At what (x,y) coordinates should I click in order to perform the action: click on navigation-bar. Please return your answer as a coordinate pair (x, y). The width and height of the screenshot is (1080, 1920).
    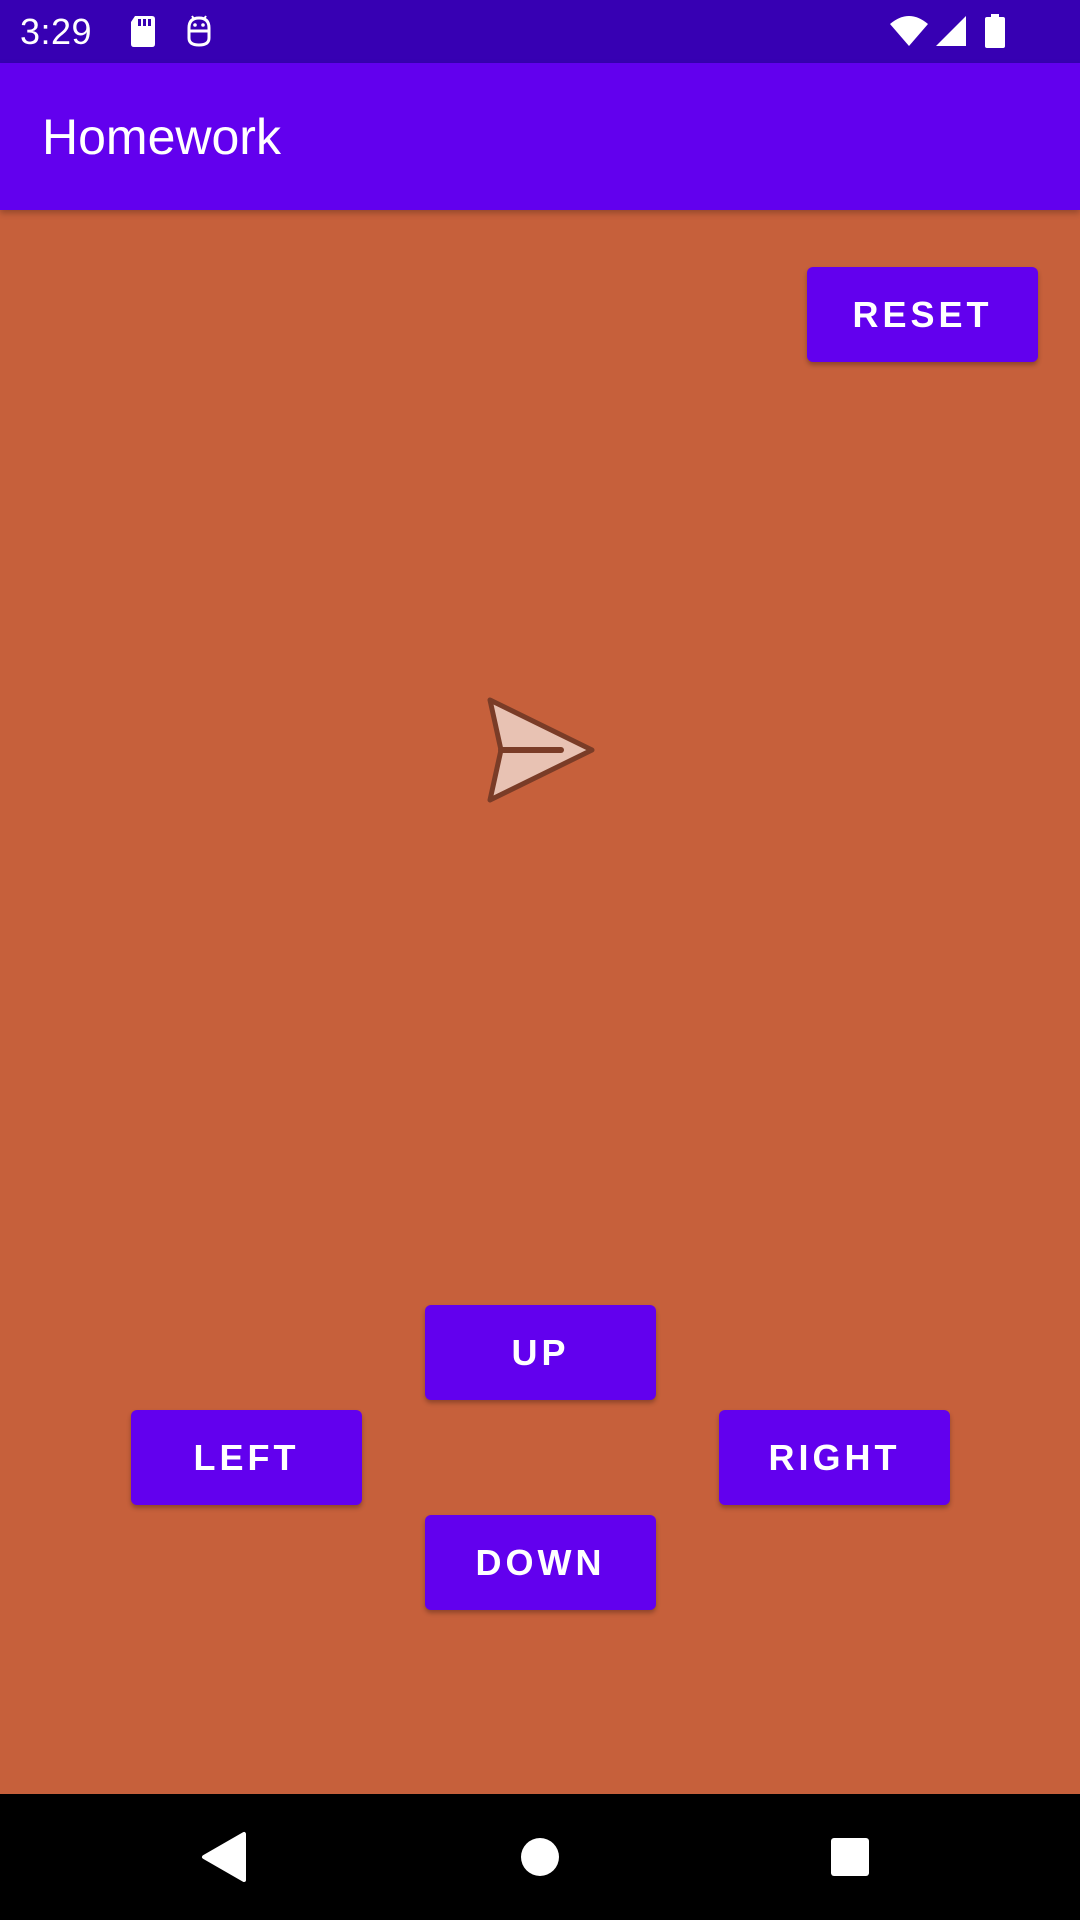
    Looking at the image, I should click on (540, 1857).